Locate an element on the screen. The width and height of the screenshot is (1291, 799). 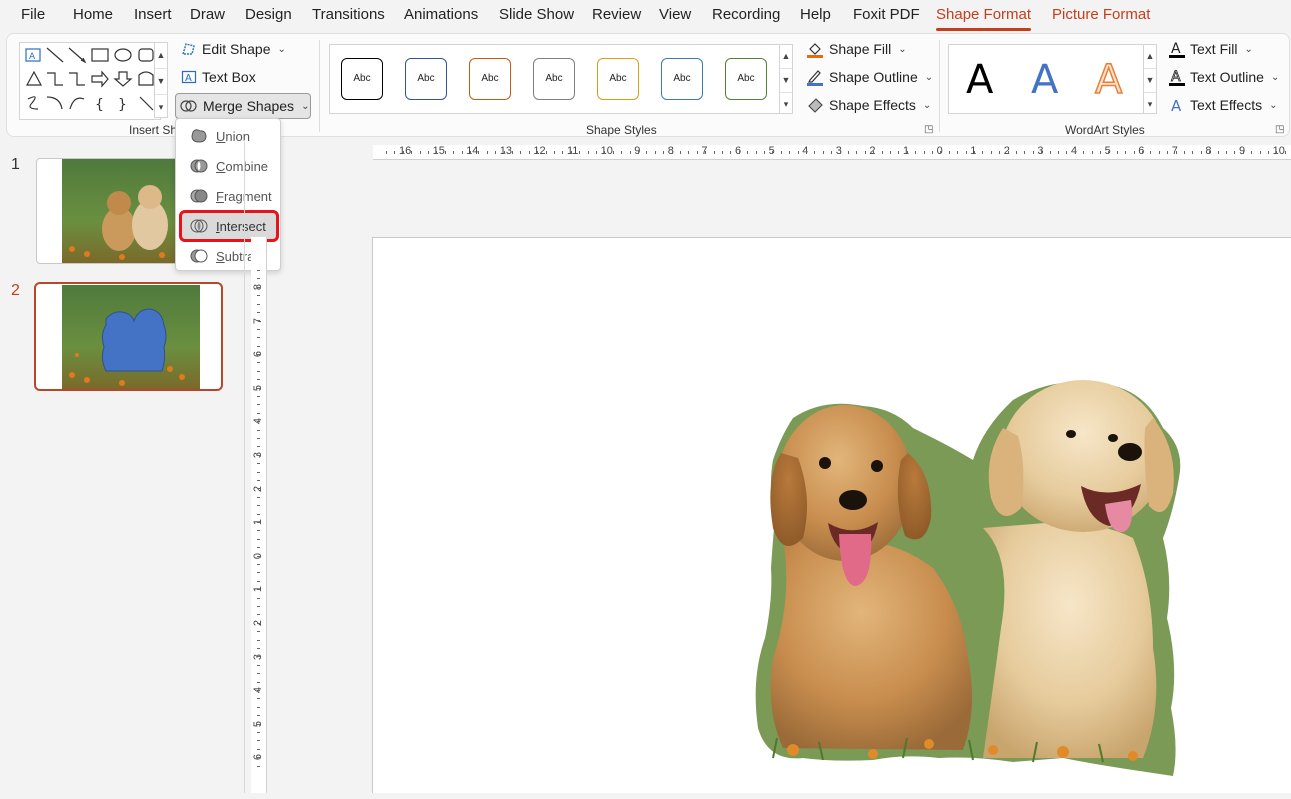
shape-icons: A { } is located at coordinates (90, 81).